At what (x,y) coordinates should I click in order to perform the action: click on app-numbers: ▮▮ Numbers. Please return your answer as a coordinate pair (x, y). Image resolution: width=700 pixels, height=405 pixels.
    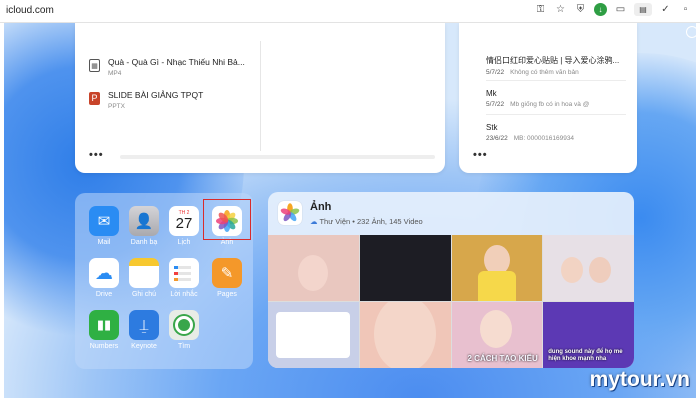
    Looking at the image, I should click on (104, 330).